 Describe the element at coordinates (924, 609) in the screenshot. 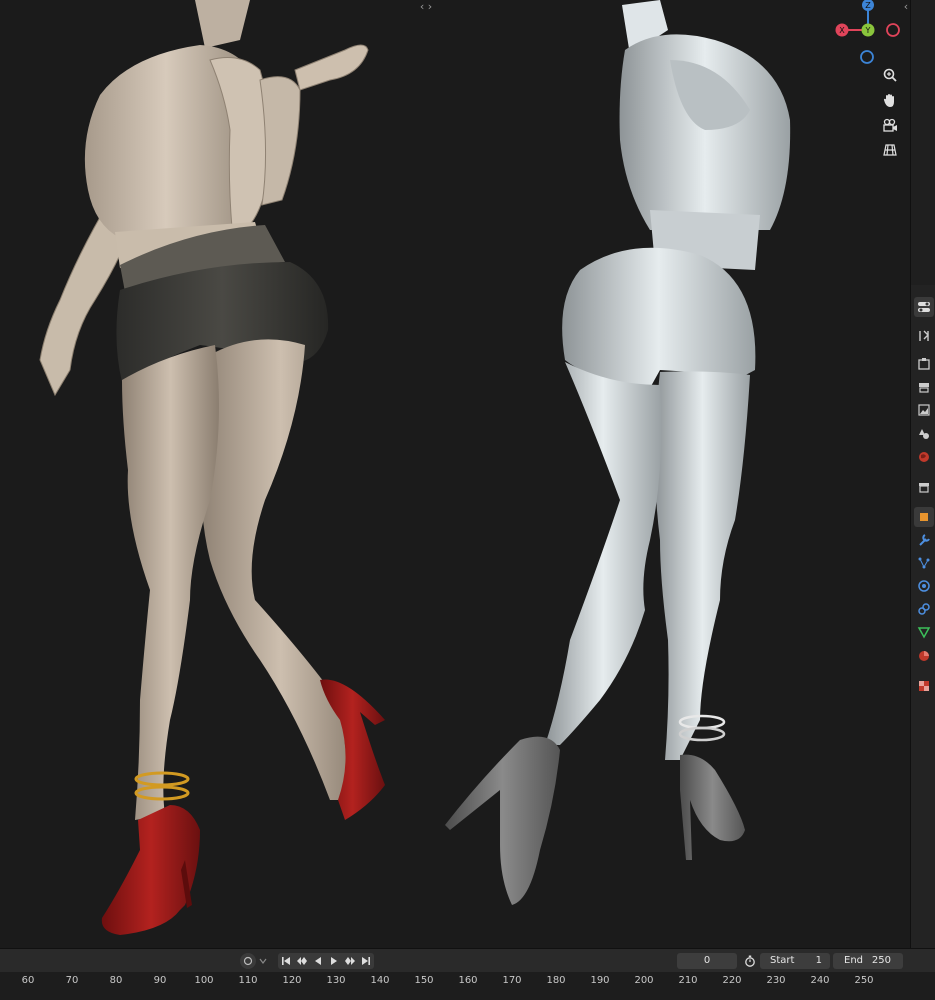

I see `constraints-icon` at that location.